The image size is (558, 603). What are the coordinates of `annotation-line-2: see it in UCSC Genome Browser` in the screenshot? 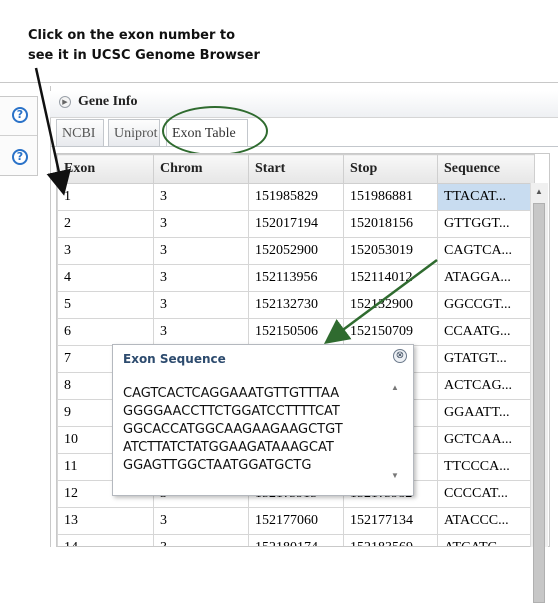 It's located at (144, 55).